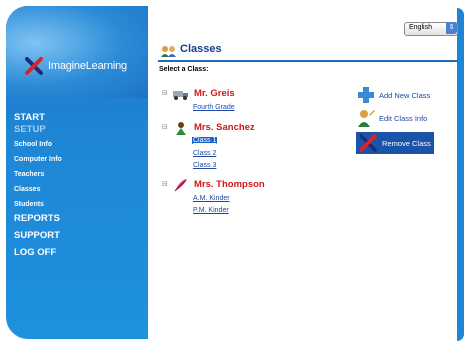 The width and height of the screenshot is (466, 349). Describe the element at coordinates (87, 66) in the screenshot. I see `logo-text: ImagineLearning` at that location.